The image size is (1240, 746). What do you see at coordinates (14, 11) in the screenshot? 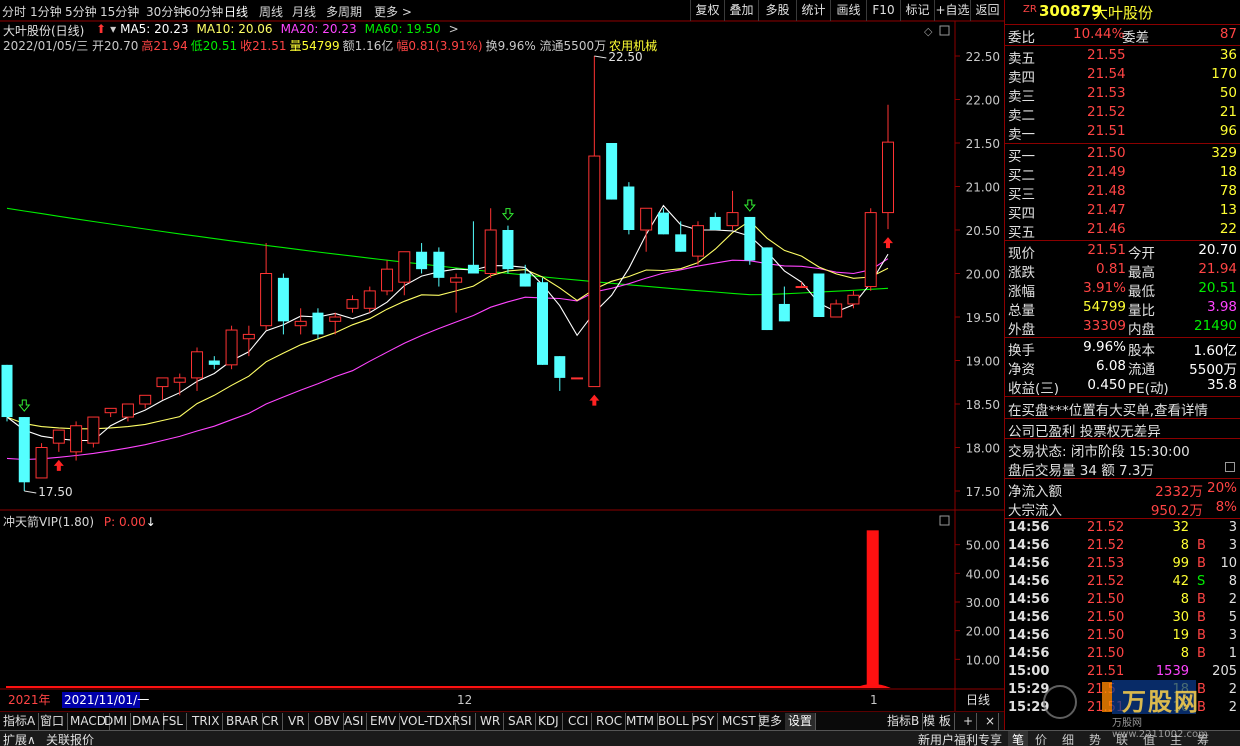
I see `period-tab: 分时` at bounding box center [14, 11].